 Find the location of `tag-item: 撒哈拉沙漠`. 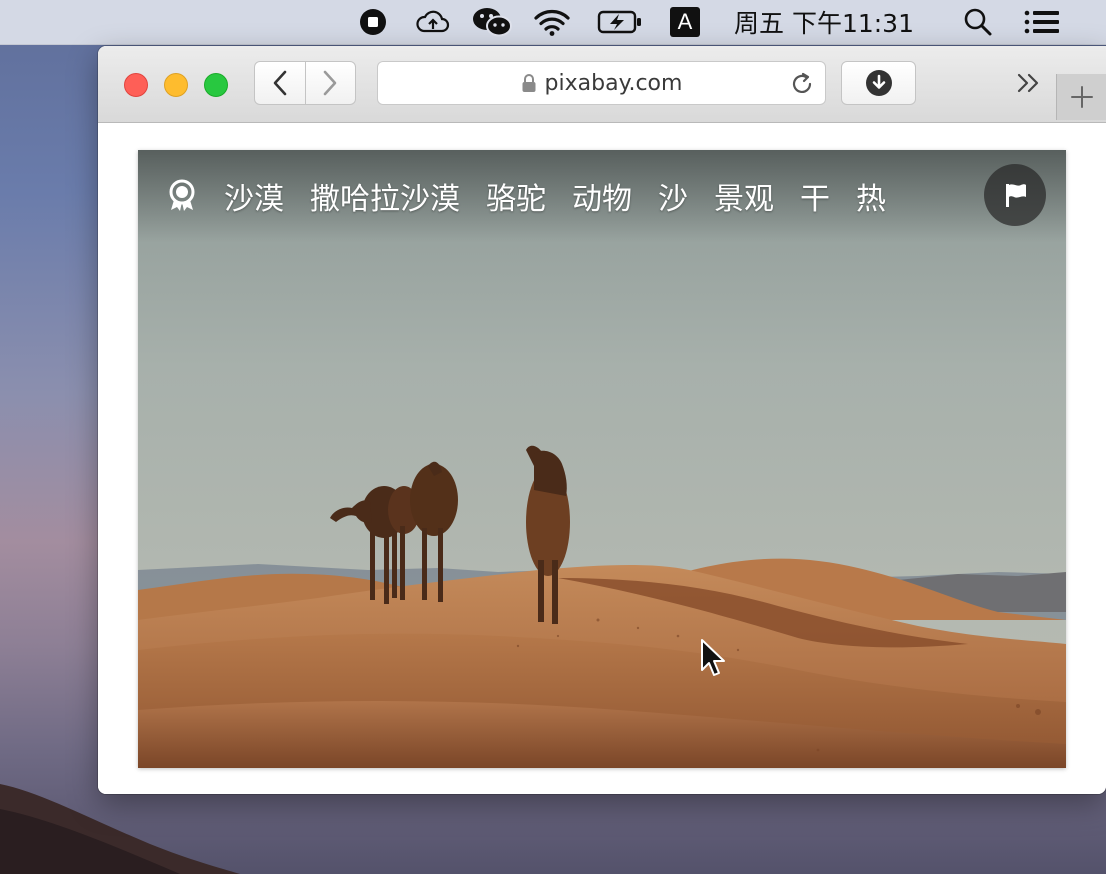

tag-item: 撒哈拉沙漠 is located at coordinates (385, 196).